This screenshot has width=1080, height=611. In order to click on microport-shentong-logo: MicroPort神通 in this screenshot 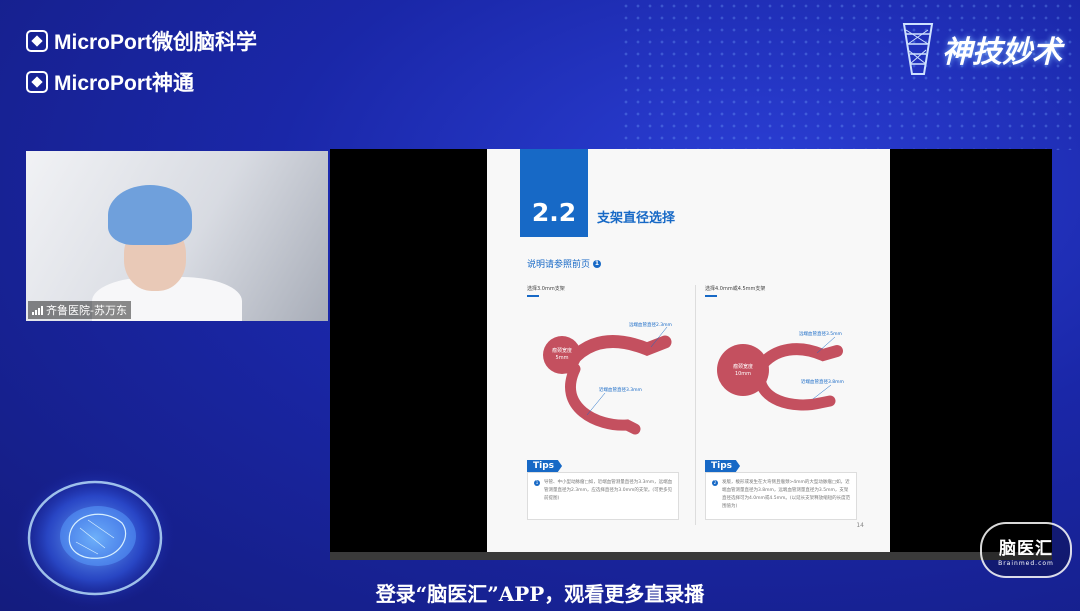, I will do `click(110, 82)`.